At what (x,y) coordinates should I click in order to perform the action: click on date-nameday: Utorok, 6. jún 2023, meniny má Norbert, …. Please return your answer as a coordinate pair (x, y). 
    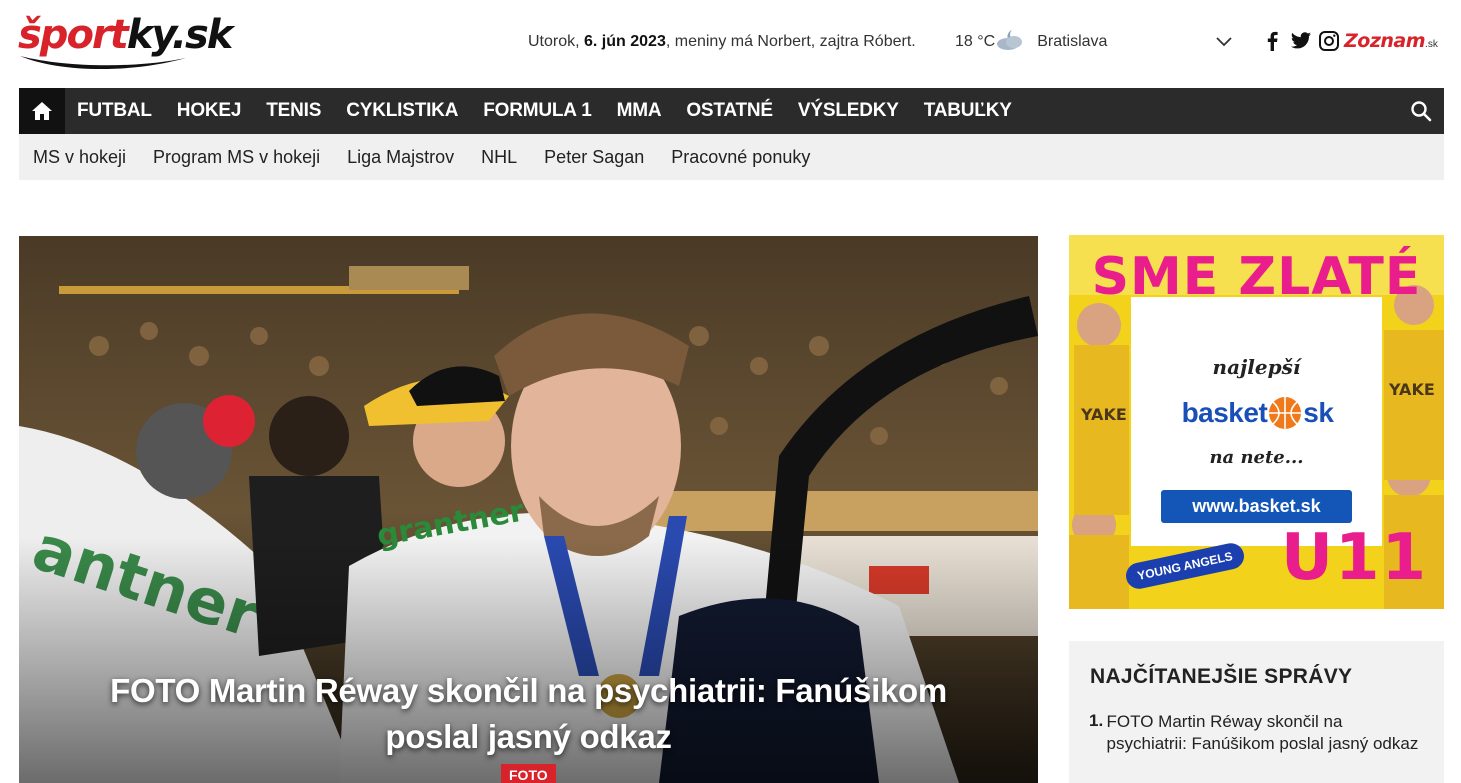
    Looking at the image, I should click on (722, 42).